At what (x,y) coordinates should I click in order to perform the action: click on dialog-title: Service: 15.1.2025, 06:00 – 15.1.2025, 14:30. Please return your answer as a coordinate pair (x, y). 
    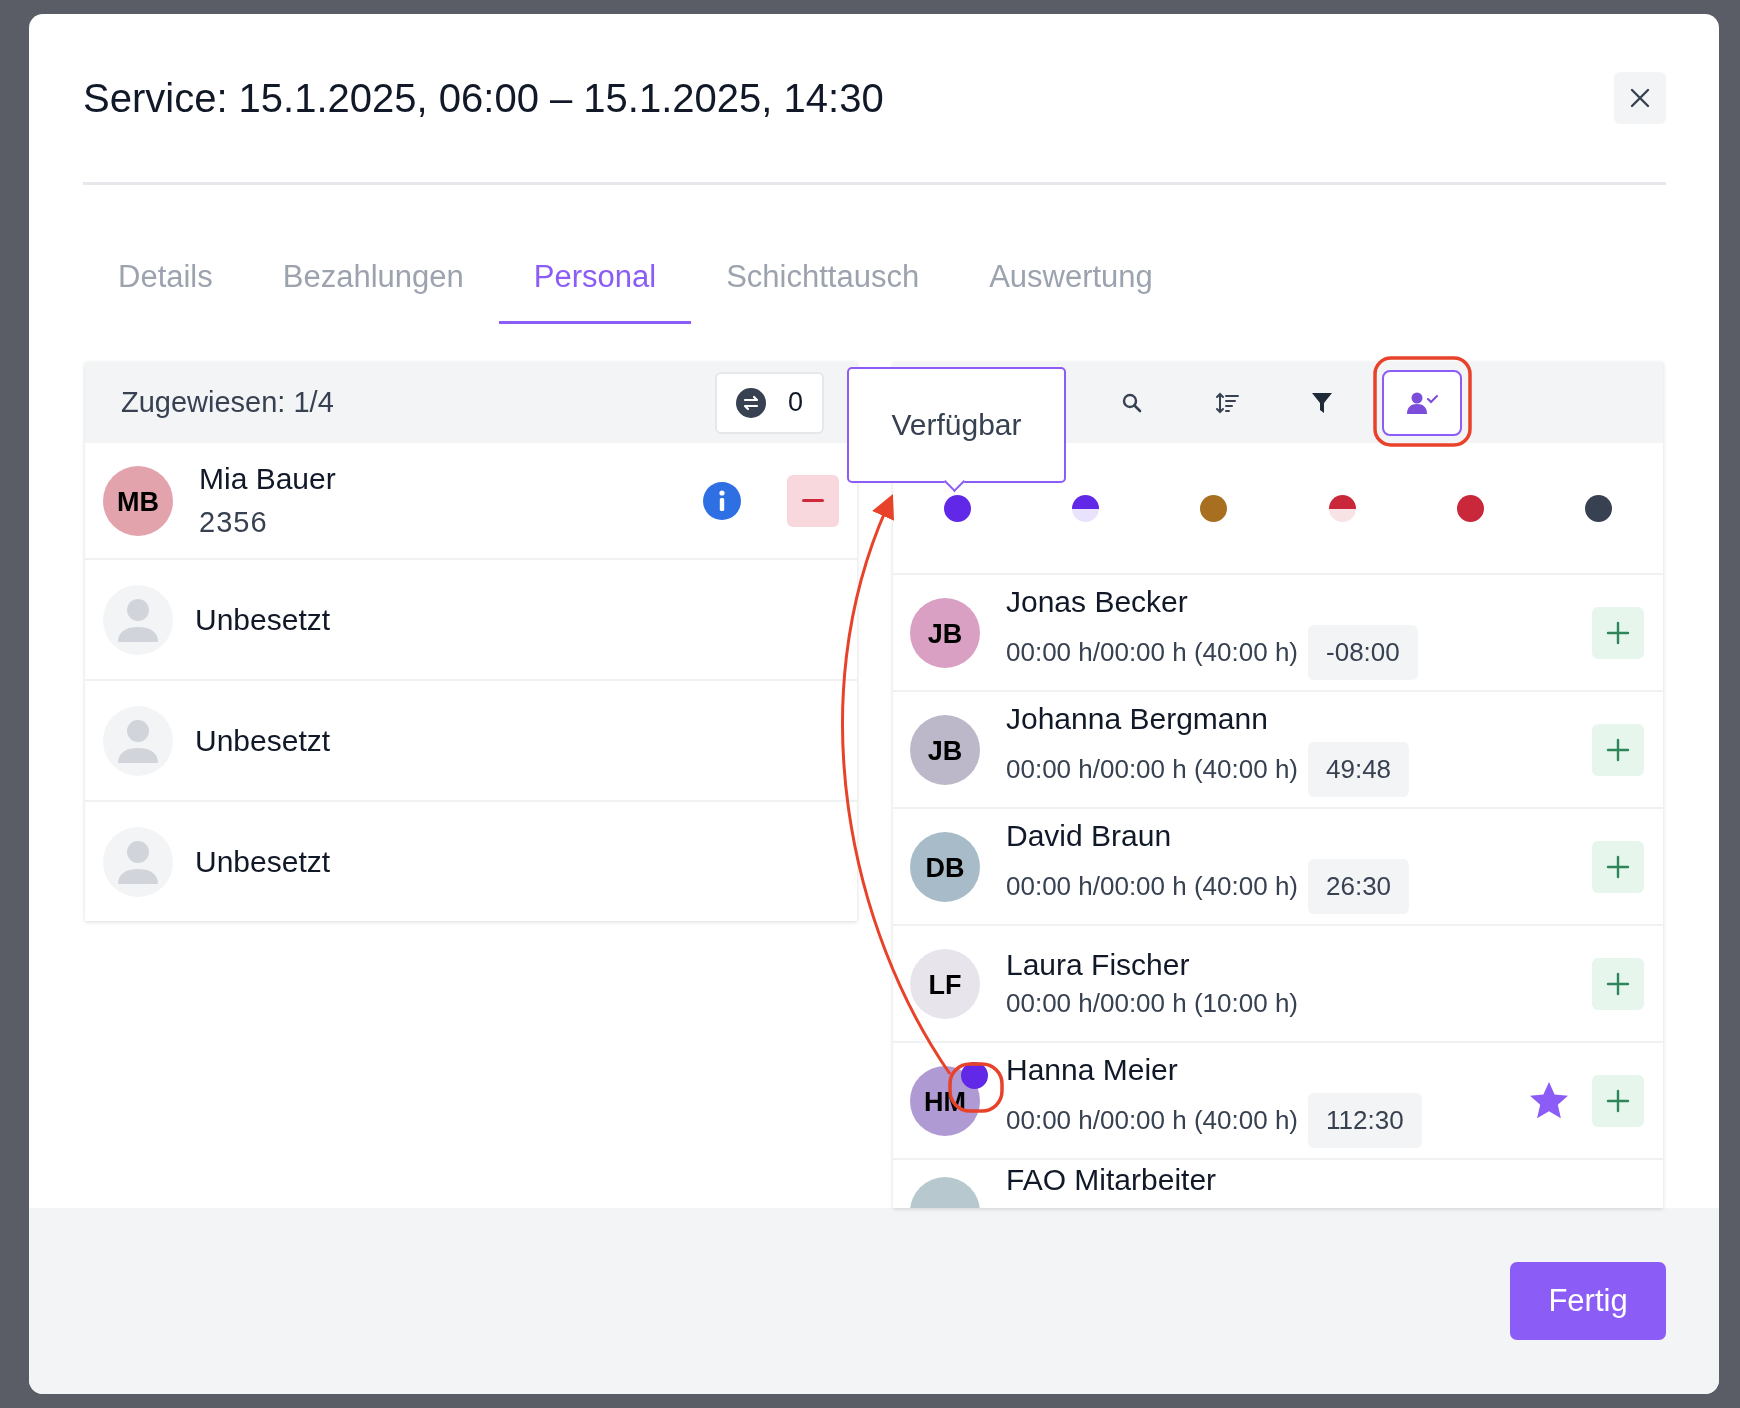
    Looking at the image, I should click on (483, 98).